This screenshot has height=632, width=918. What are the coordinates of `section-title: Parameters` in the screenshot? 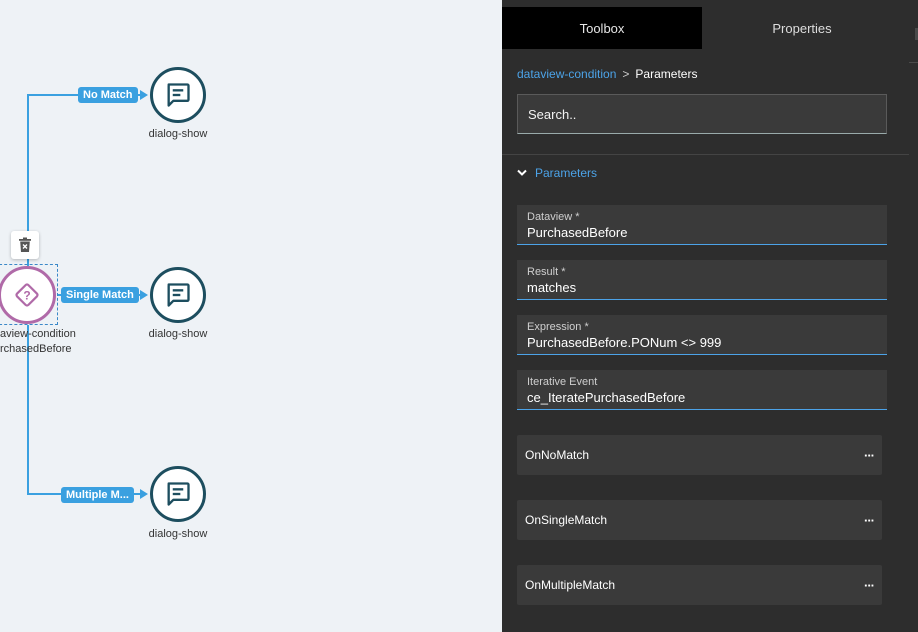 It's located at (566, 173).